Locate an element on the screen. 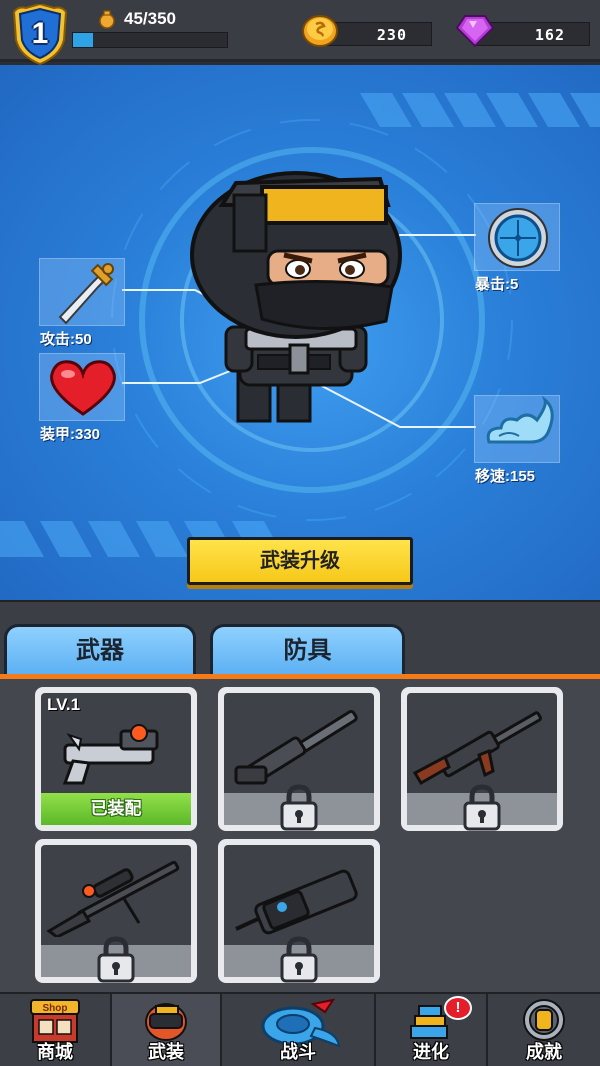  gem-value: 162 is located at coordinates (549, 35).